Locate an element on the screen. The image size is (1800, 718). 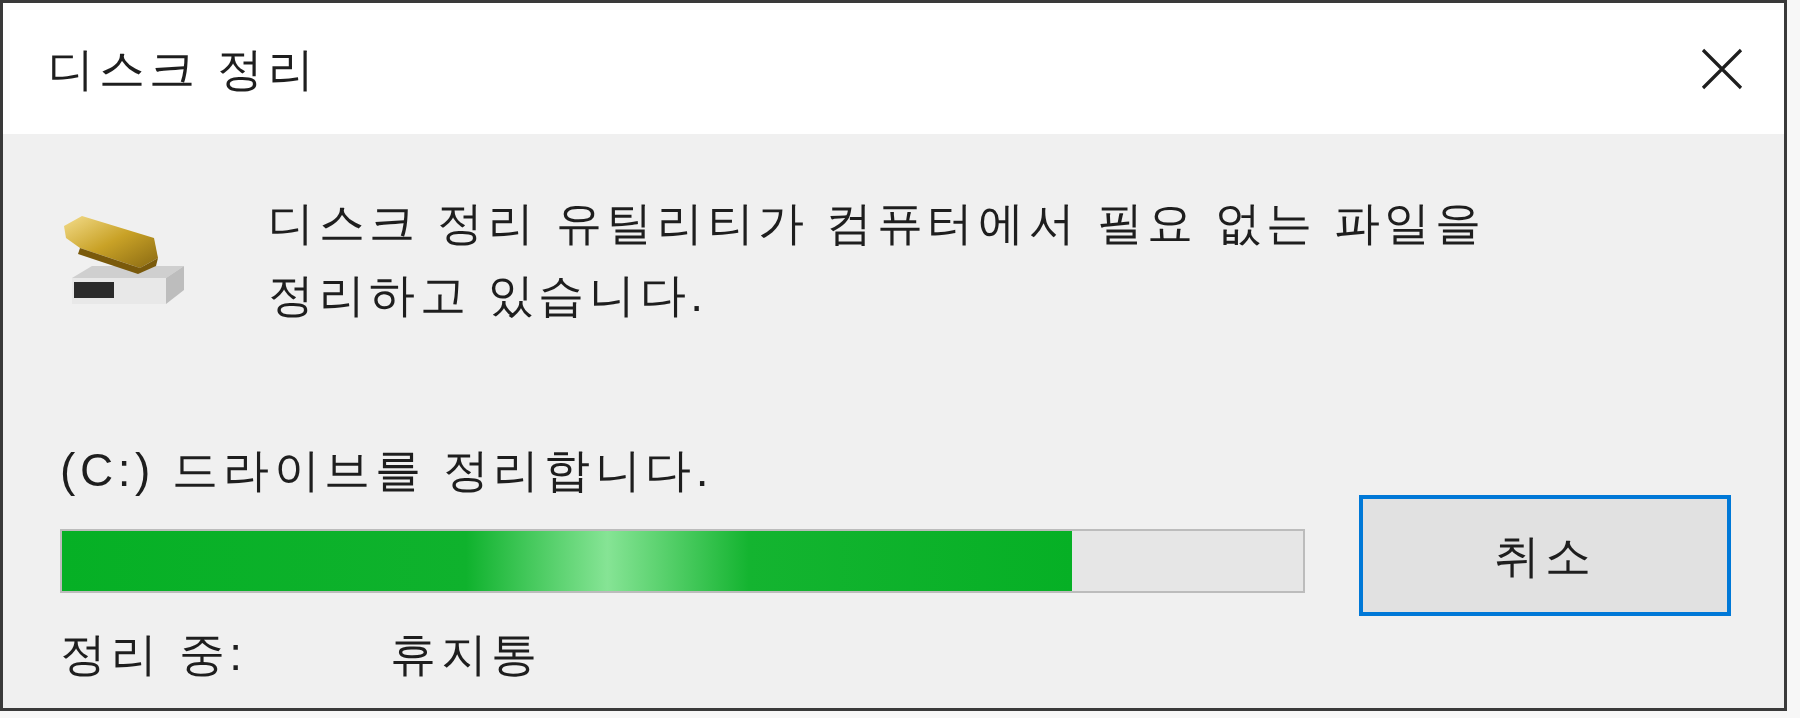
drive-status-text: (C:) 드라이브를 정리합니다. is located at coordinates (387, 470).